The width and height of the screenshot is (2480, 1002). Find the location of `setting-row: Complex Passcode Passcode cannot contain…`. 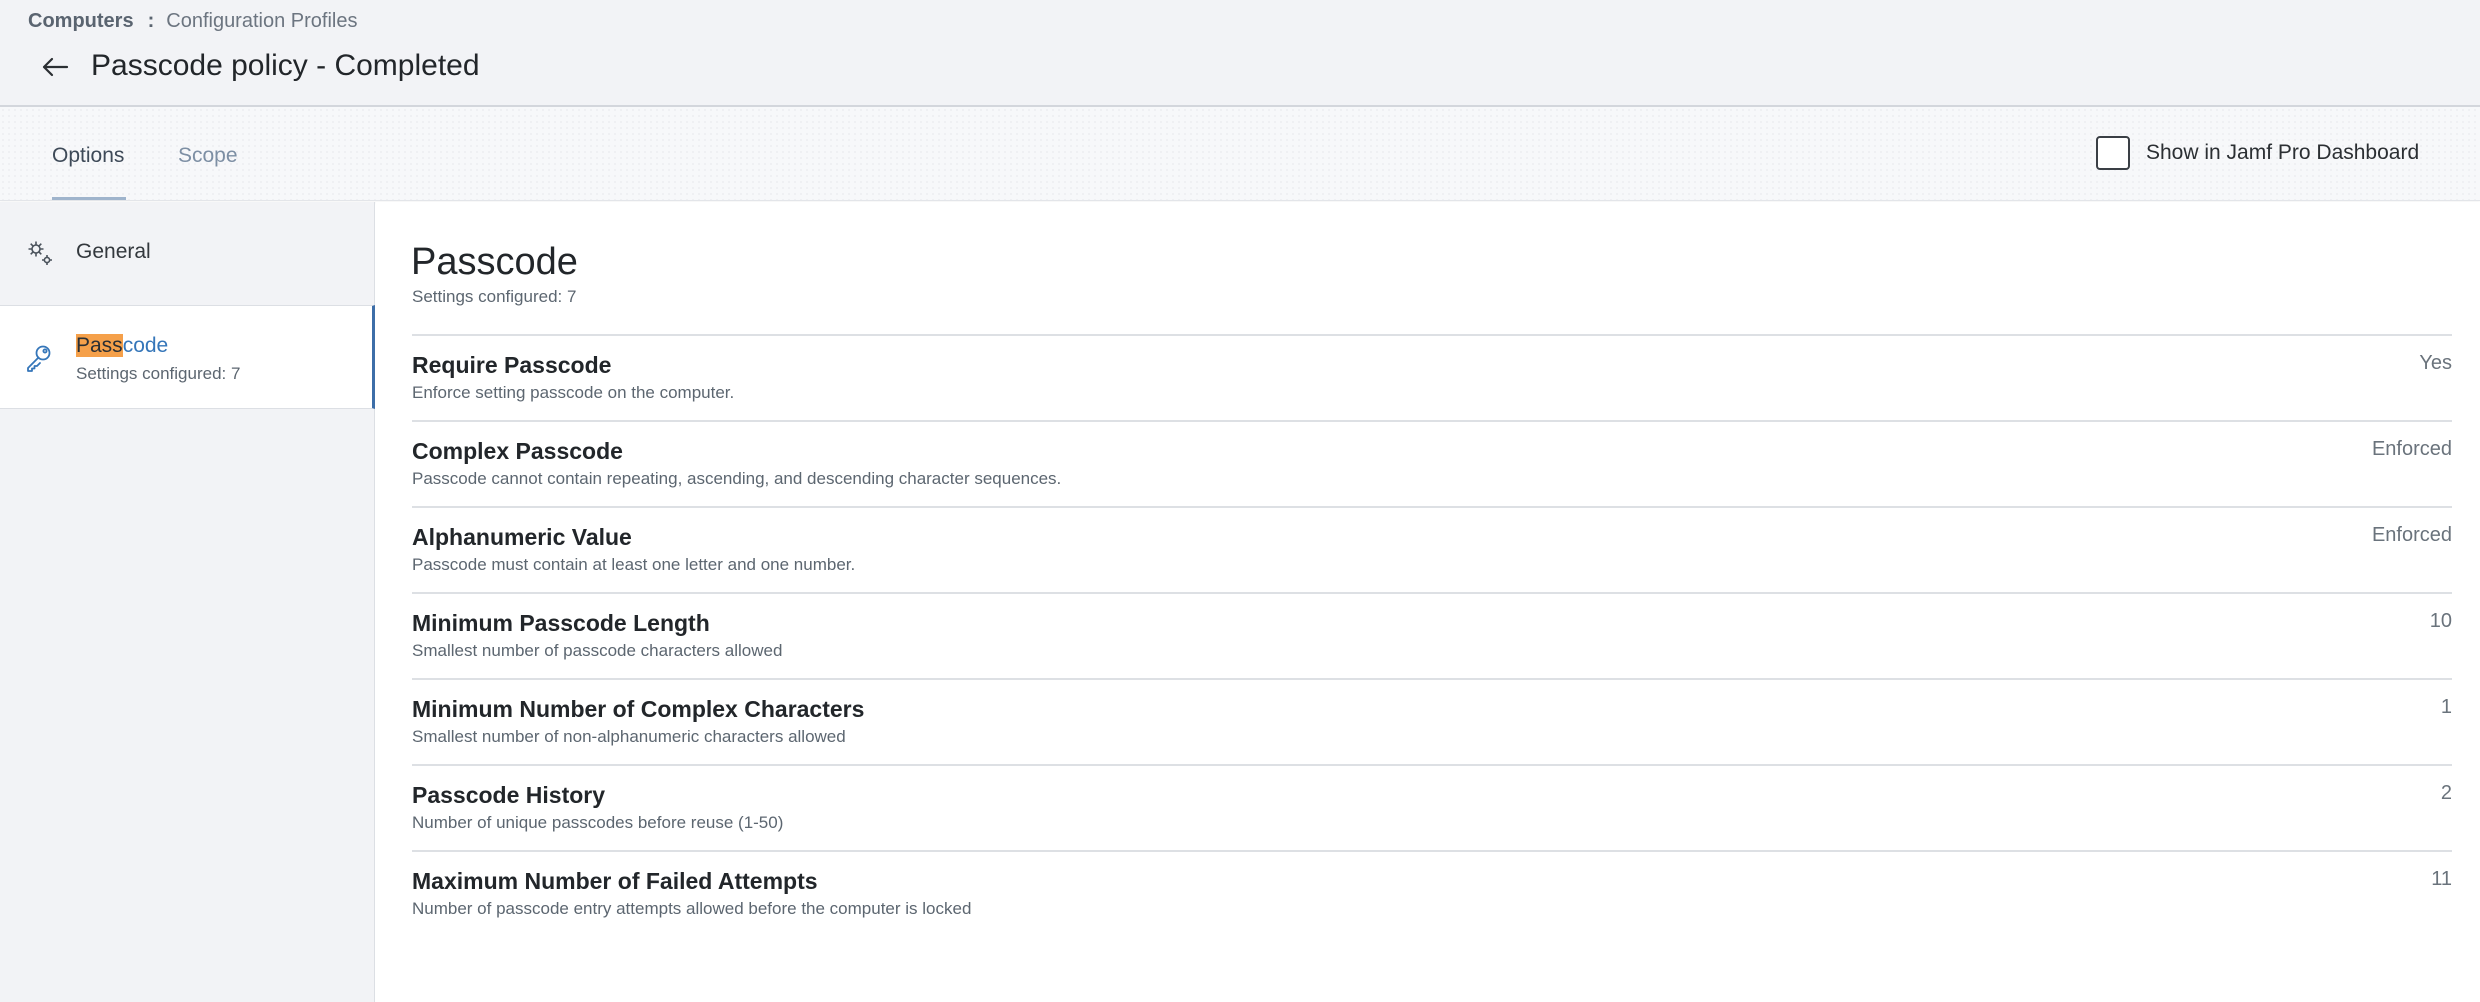

setting-row: Complex Passcode Passcode cannot contain… is located at coordinates (1432, 463).